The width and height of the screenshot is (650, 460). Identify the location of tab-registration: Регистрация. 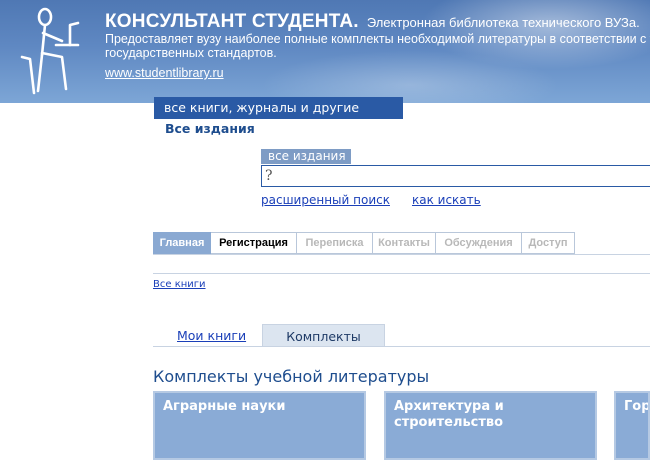
(254, 243).